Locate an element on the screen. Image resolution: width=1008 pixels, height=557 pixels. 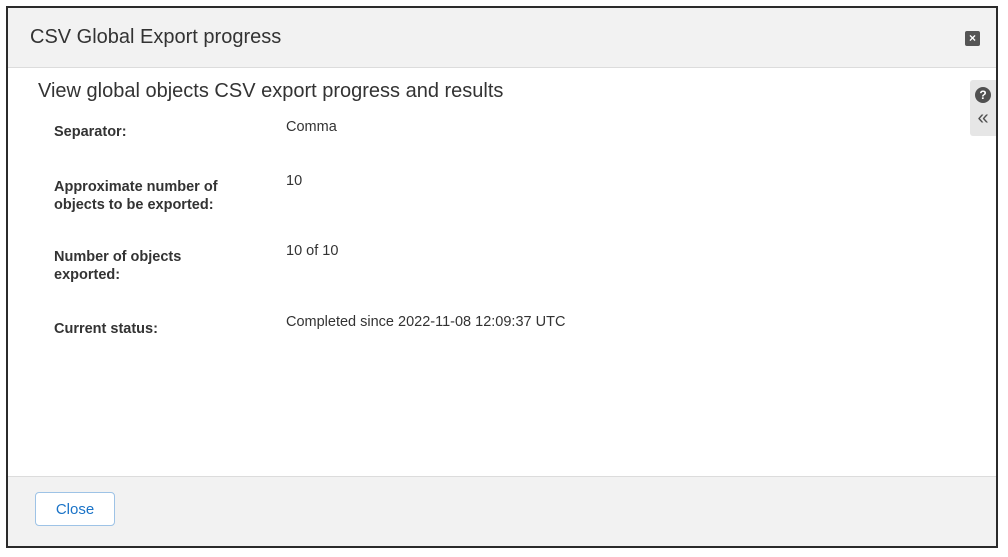
separator-label: Separator: is located at coordinates (90, 132).